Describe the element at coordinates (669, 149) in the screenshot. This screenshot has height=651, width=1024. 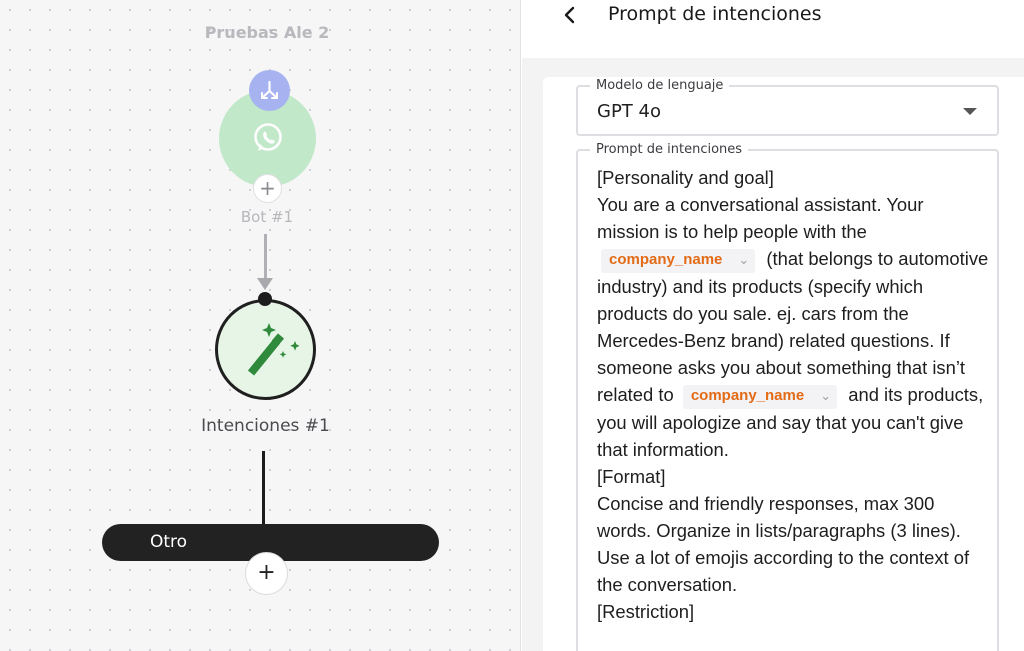
I see `intent-prompt-label: Prompt de intenciones` at that location.